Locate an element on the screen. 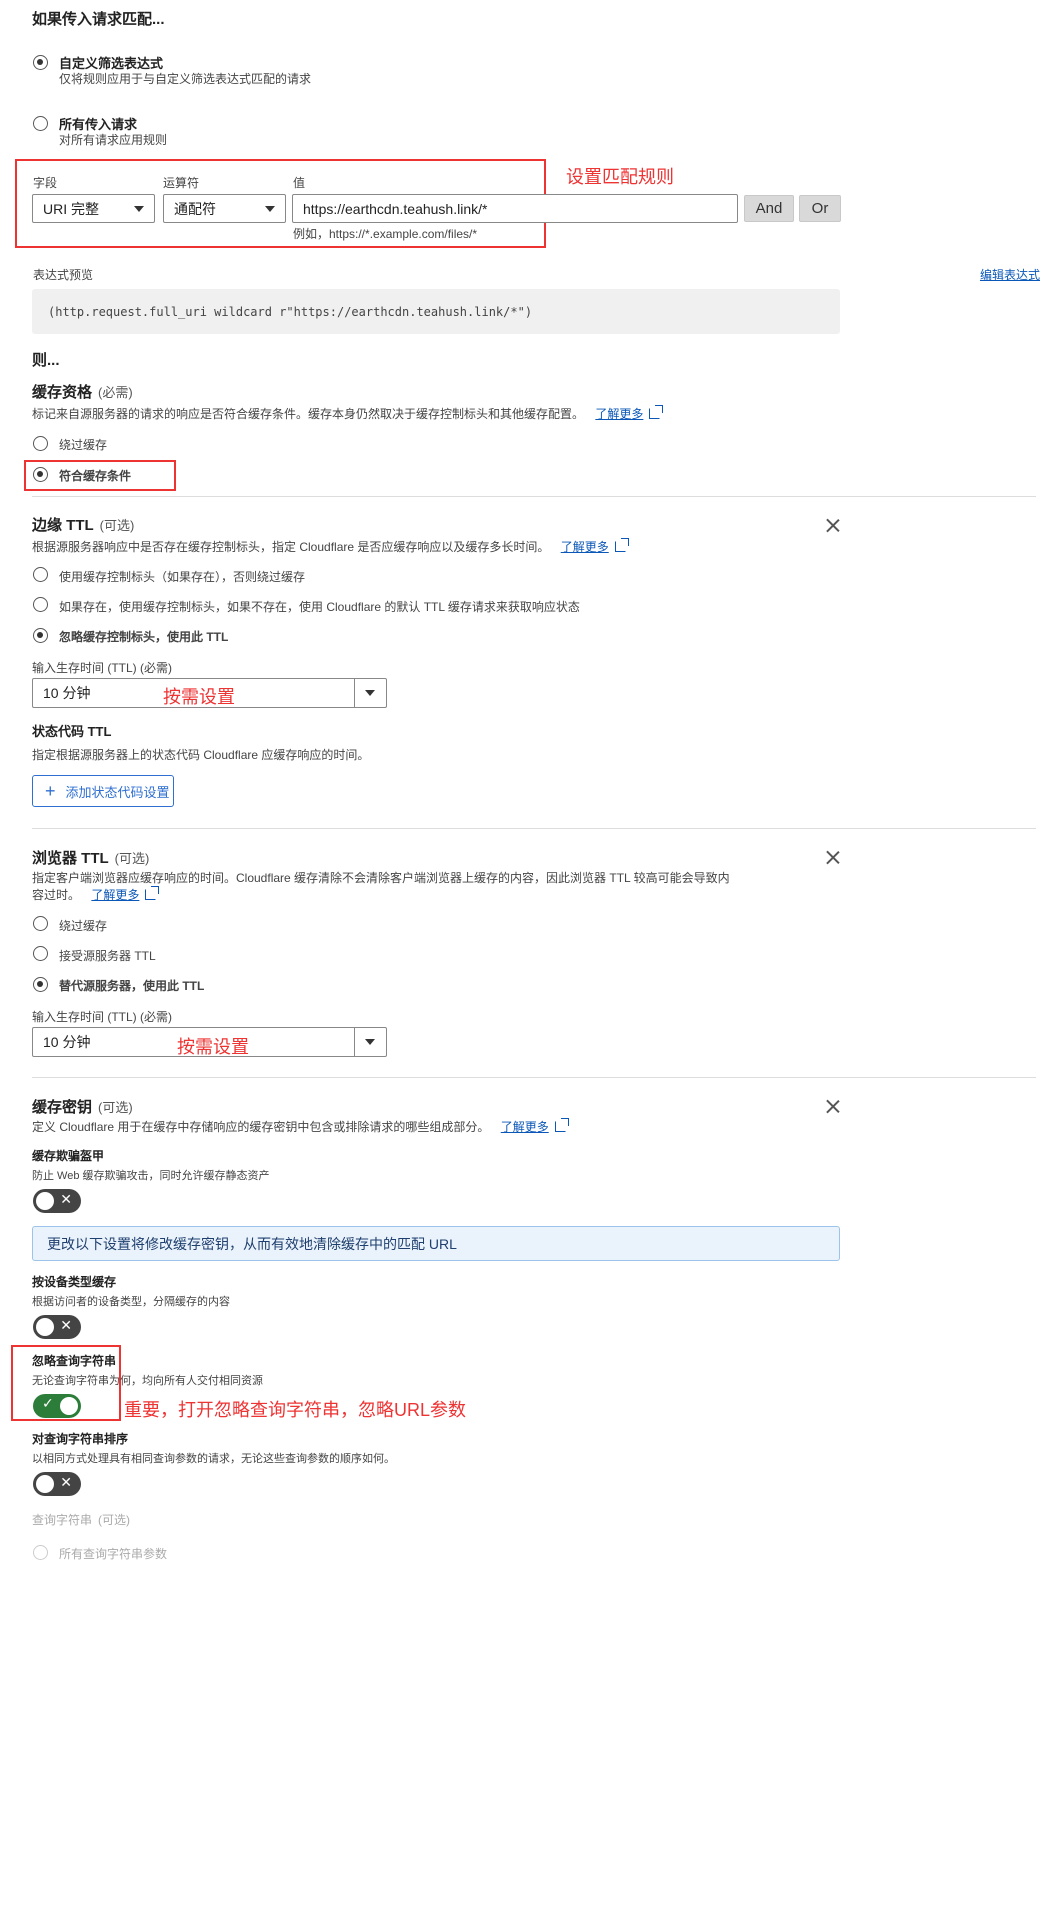 Image resolution: width=1049 pixels, height=1906 pixels. operator-label: 运算符 is located at coordinates (181, 183).